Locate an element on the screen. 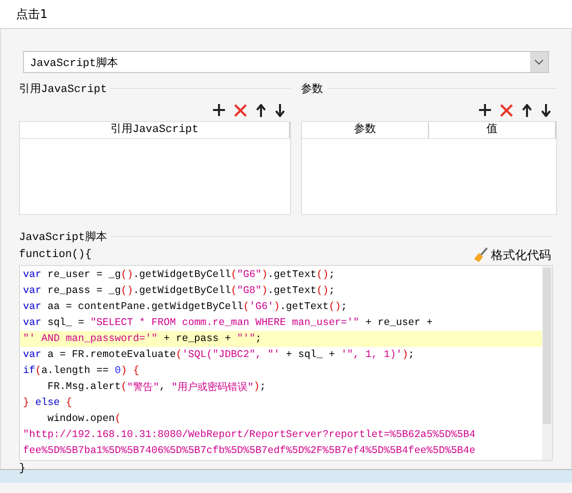  code-line: var re_user = _g().getWidgetByCell("G6").getText(); is located at coordinates (179, 275).